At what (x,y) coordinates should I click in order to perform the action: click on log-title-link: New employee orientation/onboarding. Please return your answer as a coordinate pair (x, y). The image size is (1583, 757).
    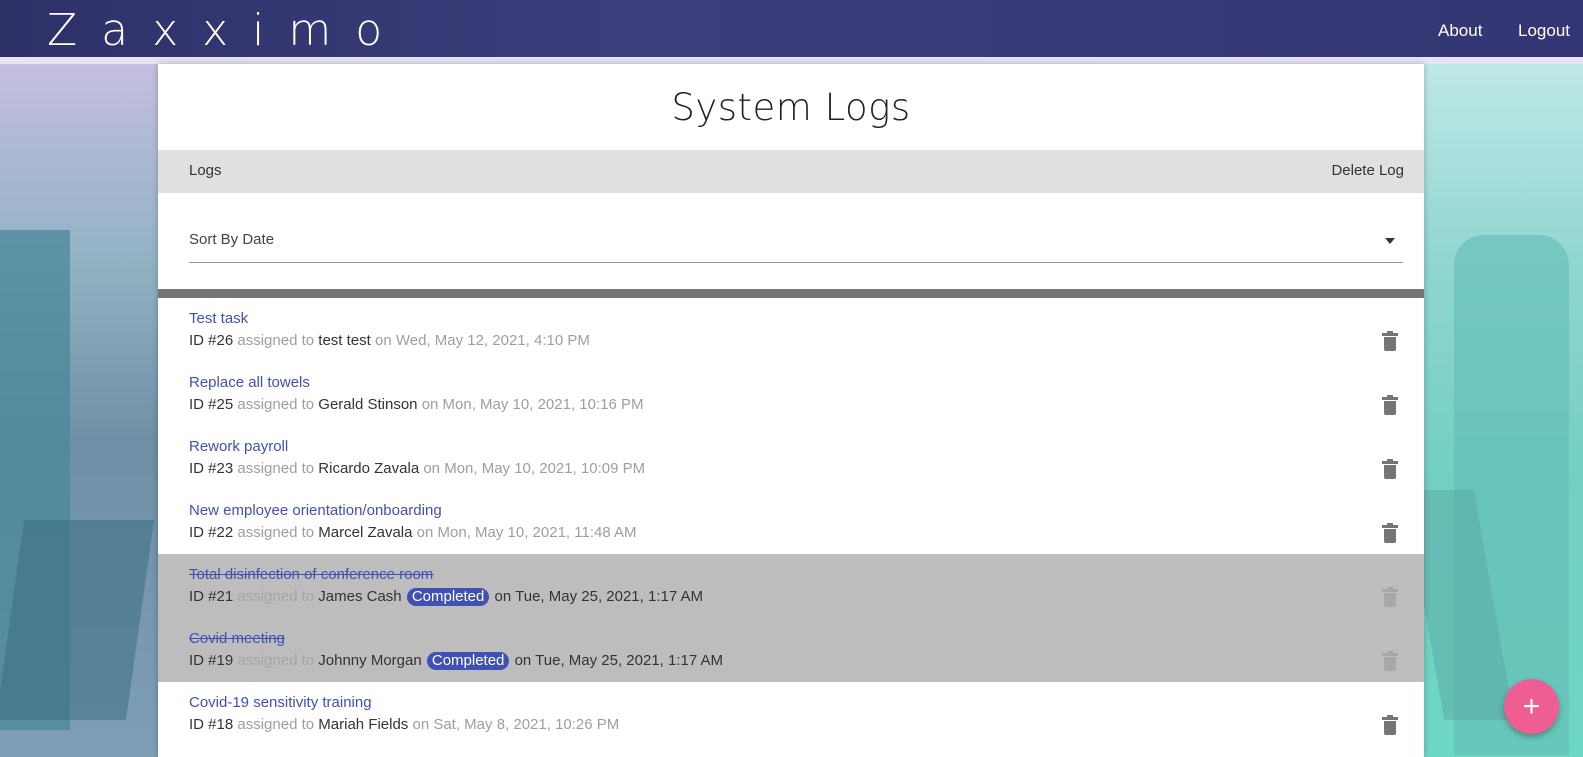
    Looking at the image, I should click on (315, 510).